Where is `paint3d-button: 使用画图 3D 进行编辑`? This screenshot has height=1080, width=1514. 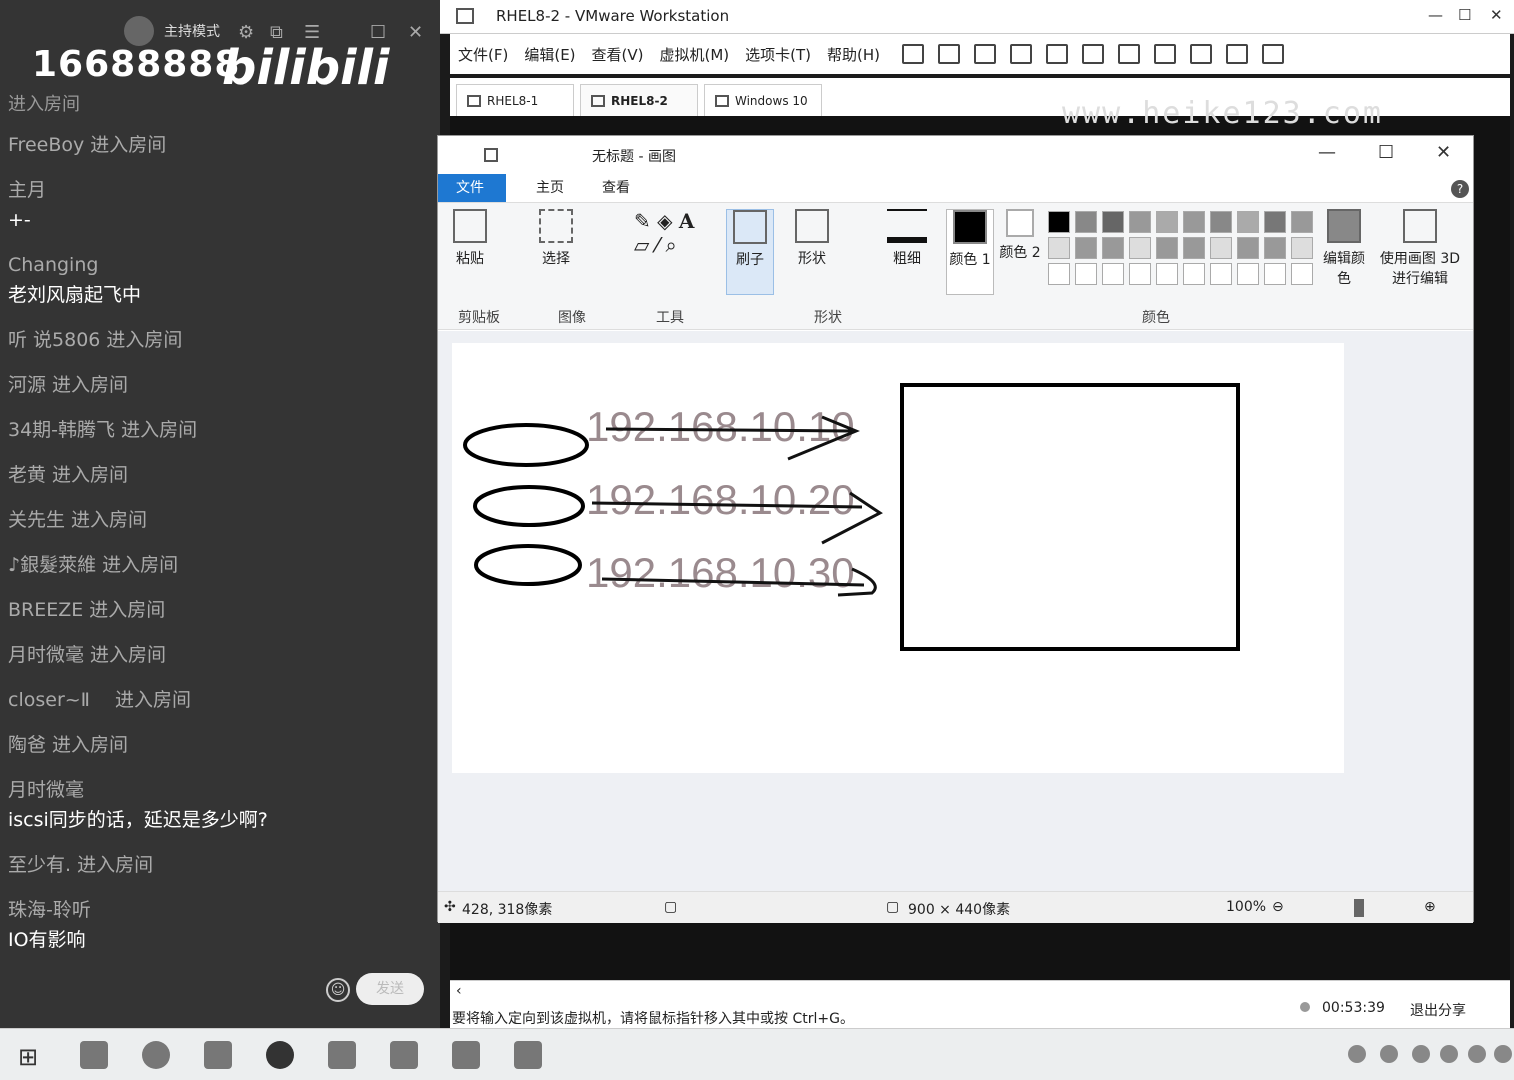
paint3d-button: 使用画图 3D 进行编辑 is located at coordinates (1420, 249).